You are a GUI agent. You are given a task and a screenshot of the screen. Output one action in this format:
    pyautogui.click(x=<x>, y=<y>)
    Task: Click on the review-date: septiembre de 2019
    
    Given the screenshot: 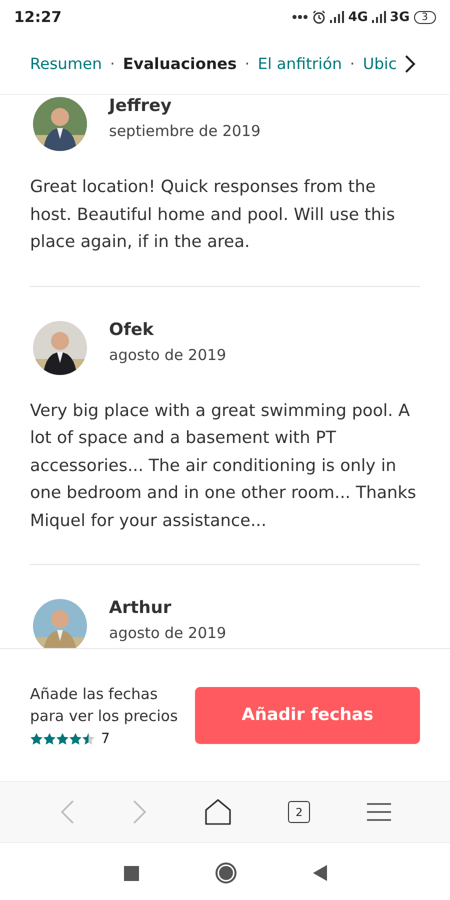 What is the action you would take?
    pyautogui.click(x=185, y=131)
    